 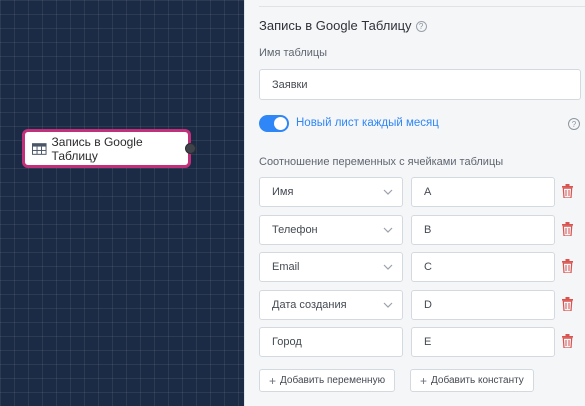 What do you see at coordinates (428, 305) in the screenshot?
I see `column-value: D` at bounding box center [428, 305].